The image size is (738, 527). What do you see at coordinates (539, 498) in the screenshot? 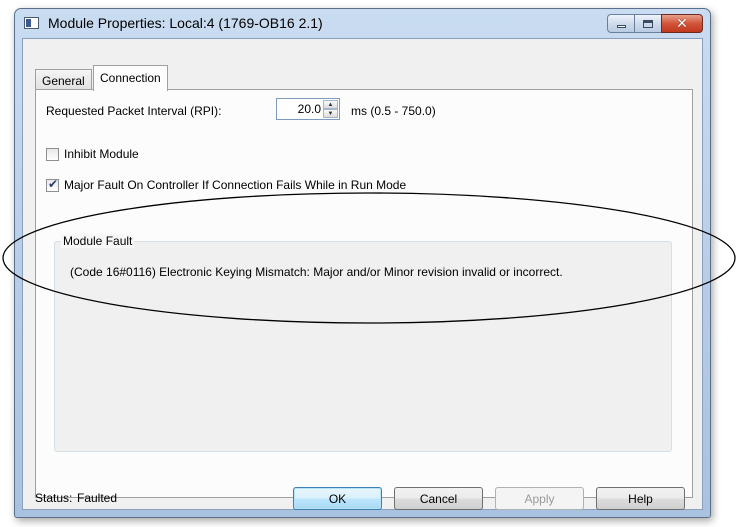
I see `apply-button: Apply` at bounding box center [539, 498].